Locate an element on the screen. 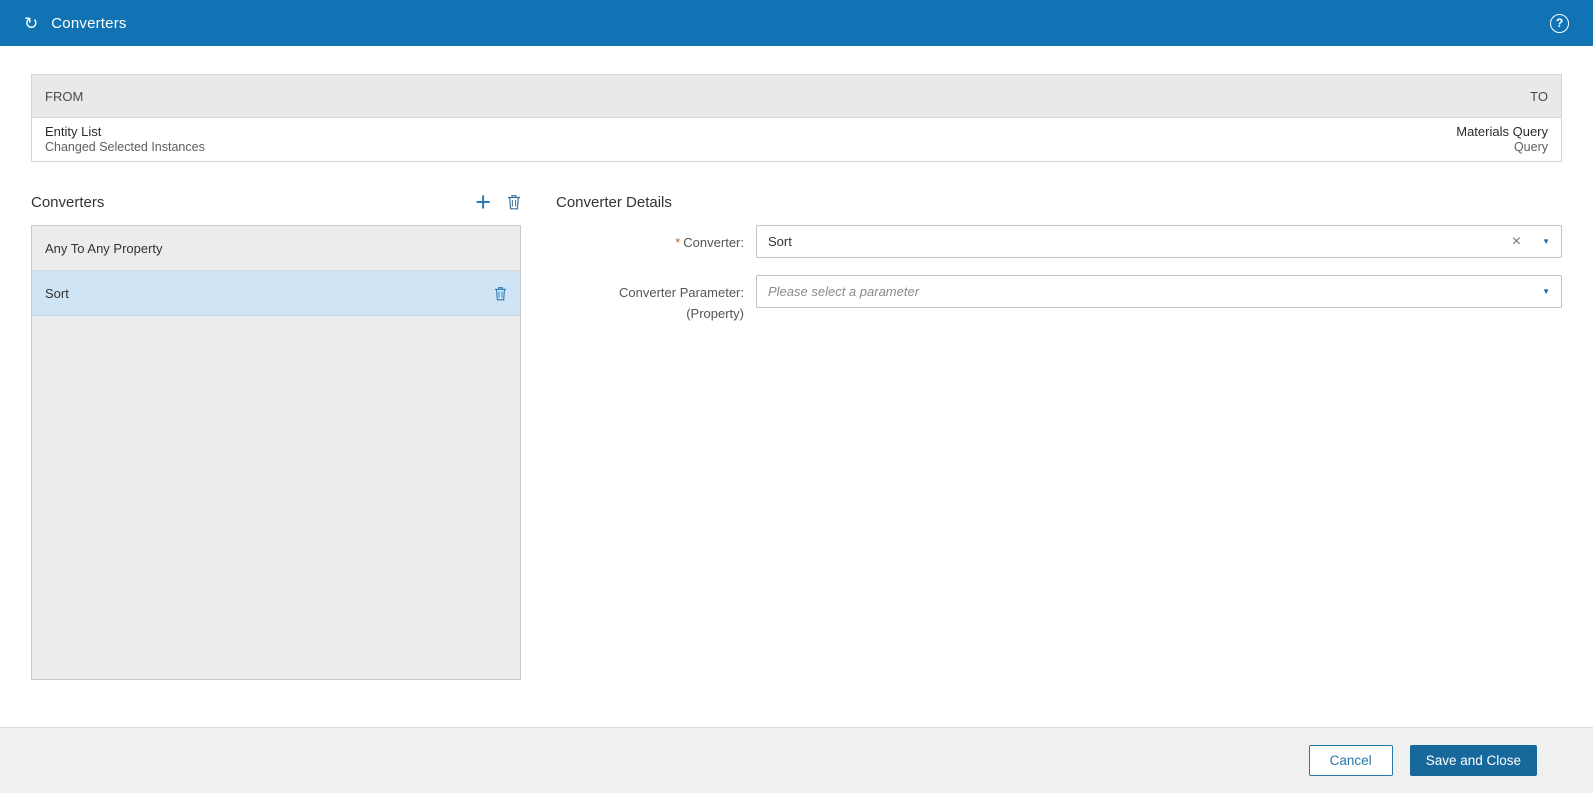 This screenshot has width=1593, height=793. parameter-label-text: Converter Parameter: is located at coordinates (681, 292).